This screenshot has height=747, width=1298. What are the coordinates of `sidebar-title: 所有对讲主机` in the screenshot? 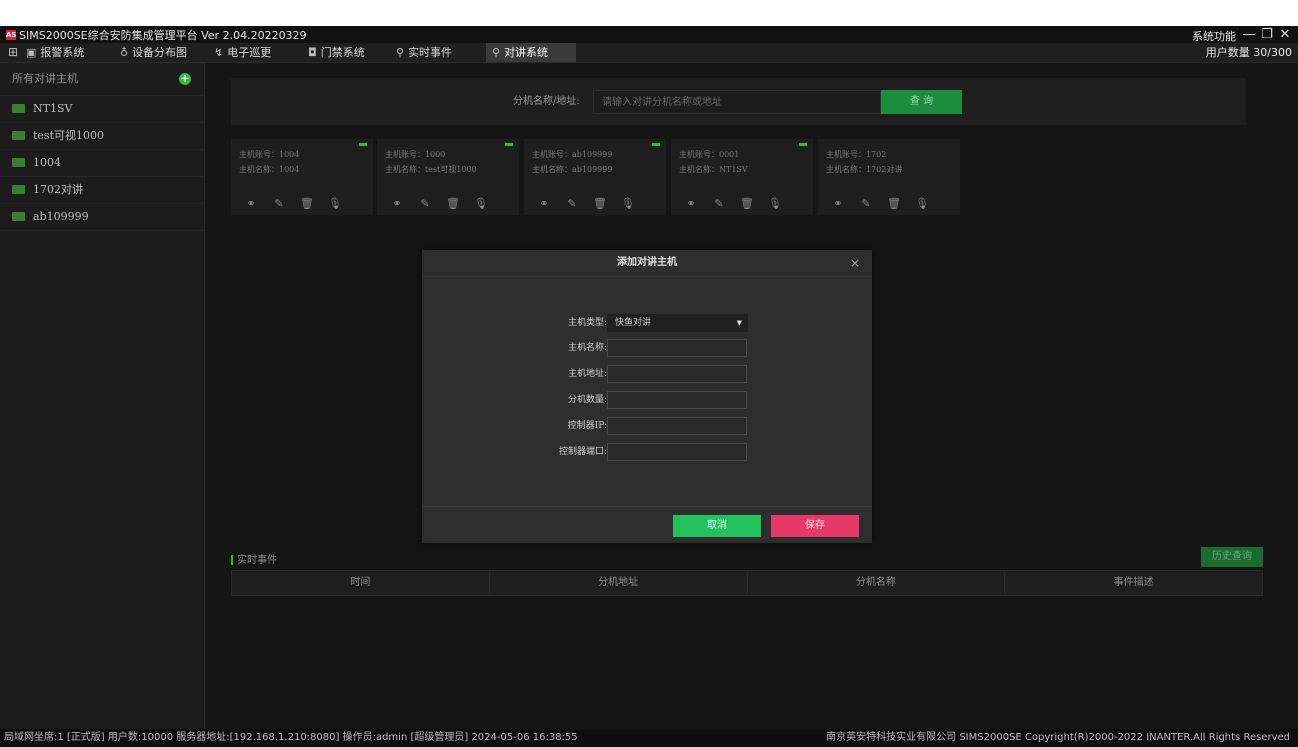 It's located at (45, 78).